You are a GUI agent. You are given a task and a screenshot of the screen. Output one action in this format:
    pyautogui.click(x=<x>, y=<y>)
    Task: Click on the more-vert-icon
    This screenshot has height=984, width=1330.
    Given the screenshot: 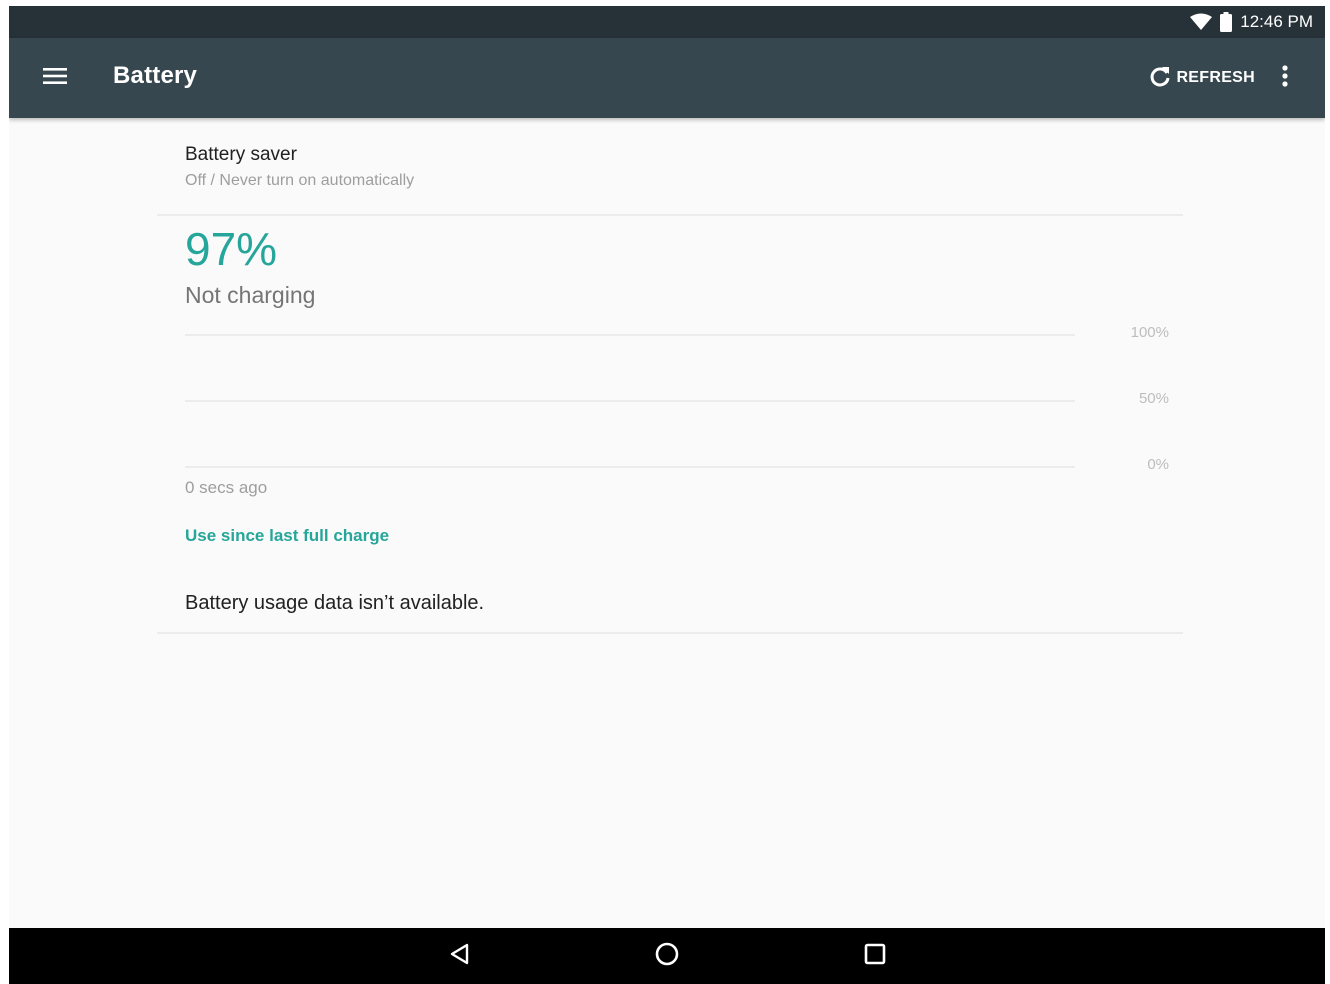 What is the action you would take?
    pyautogui.click(x=1285, y=78)
    